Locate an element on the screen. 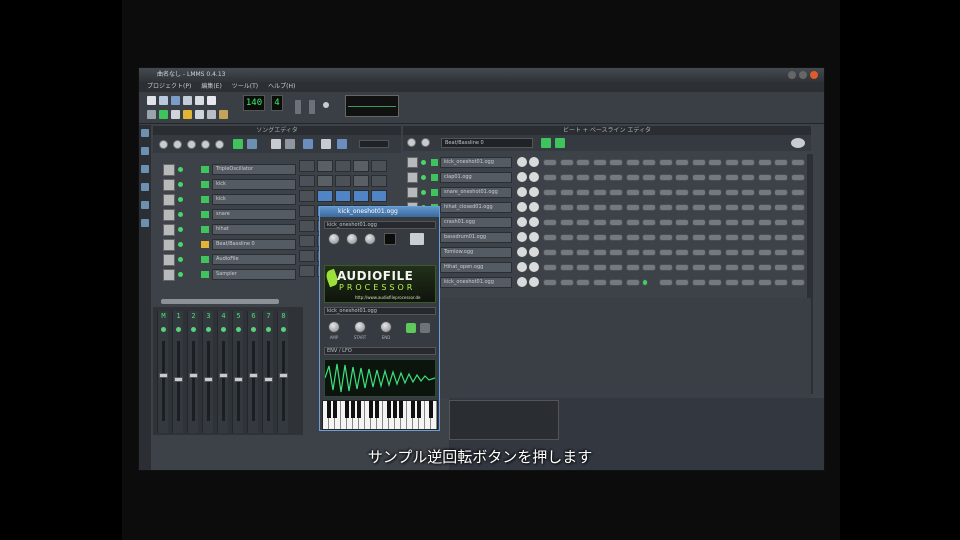  master-pitch-slider is located at coordinates (312, 107).